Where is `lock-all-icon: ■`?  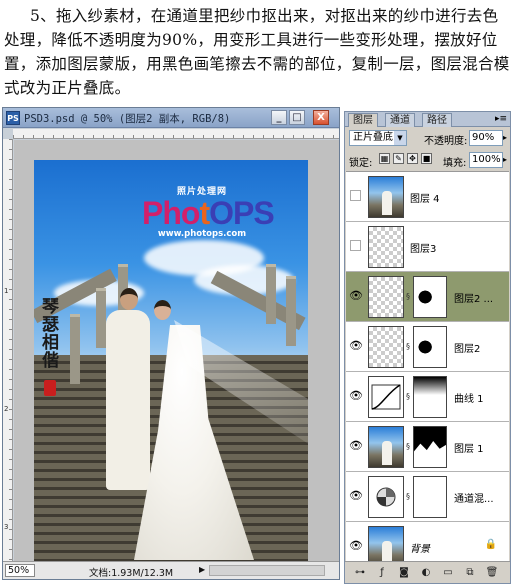
lock-all-icon: ■ is located at coordinates (426, 158).